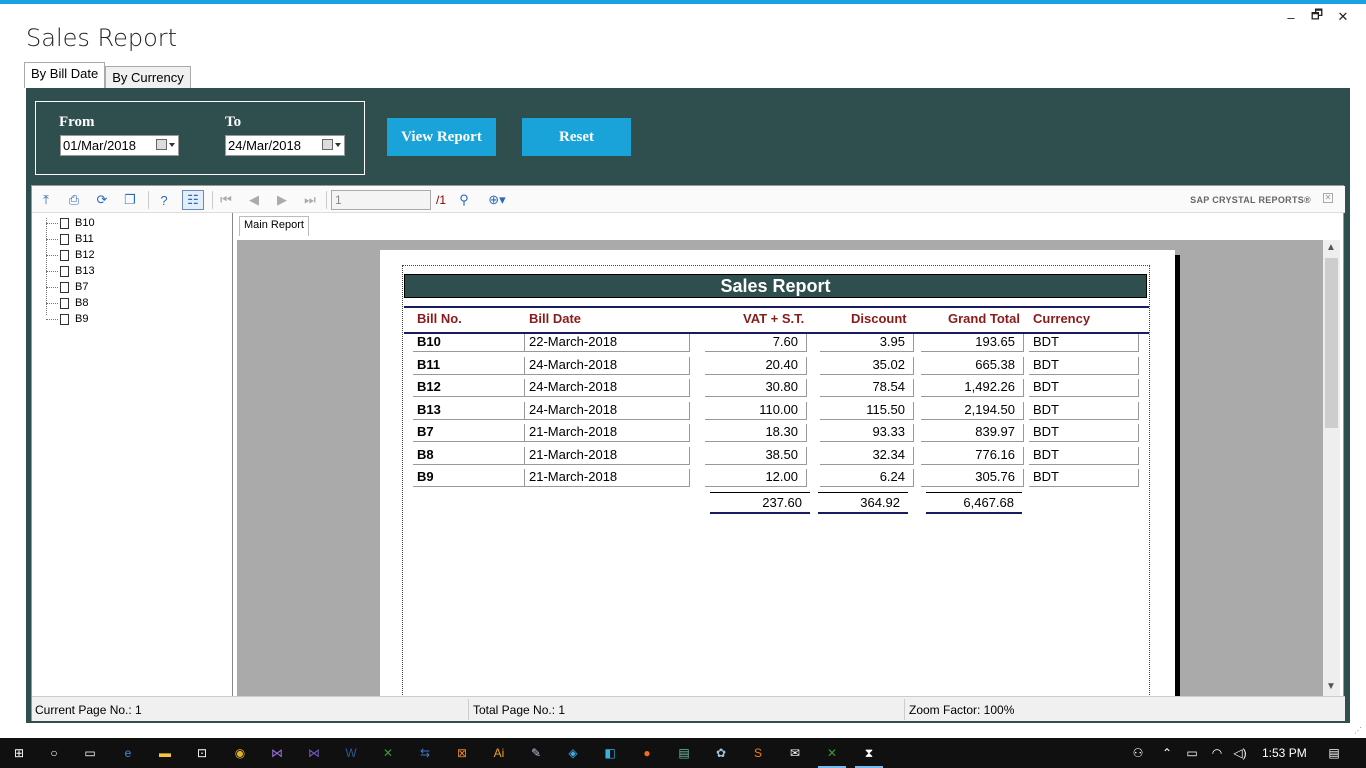 The height and width of the screenshot is (768, 1366). I want to click on chevron-up-icon: ⌃, so click(1167, 753).